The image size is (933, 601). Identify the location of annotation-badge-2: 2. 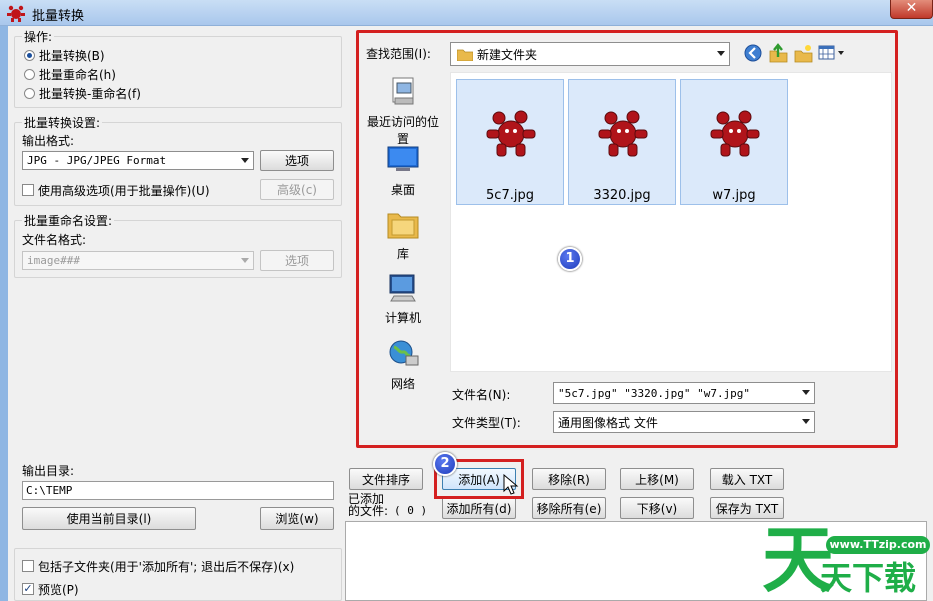
(445, 464).